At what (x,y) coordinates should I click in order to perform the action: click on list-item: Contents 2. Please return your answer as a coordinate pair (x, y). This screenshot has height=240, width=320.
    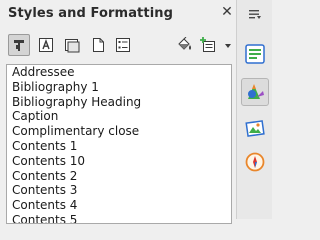
    Looking at the image, I should click on (119, 176).